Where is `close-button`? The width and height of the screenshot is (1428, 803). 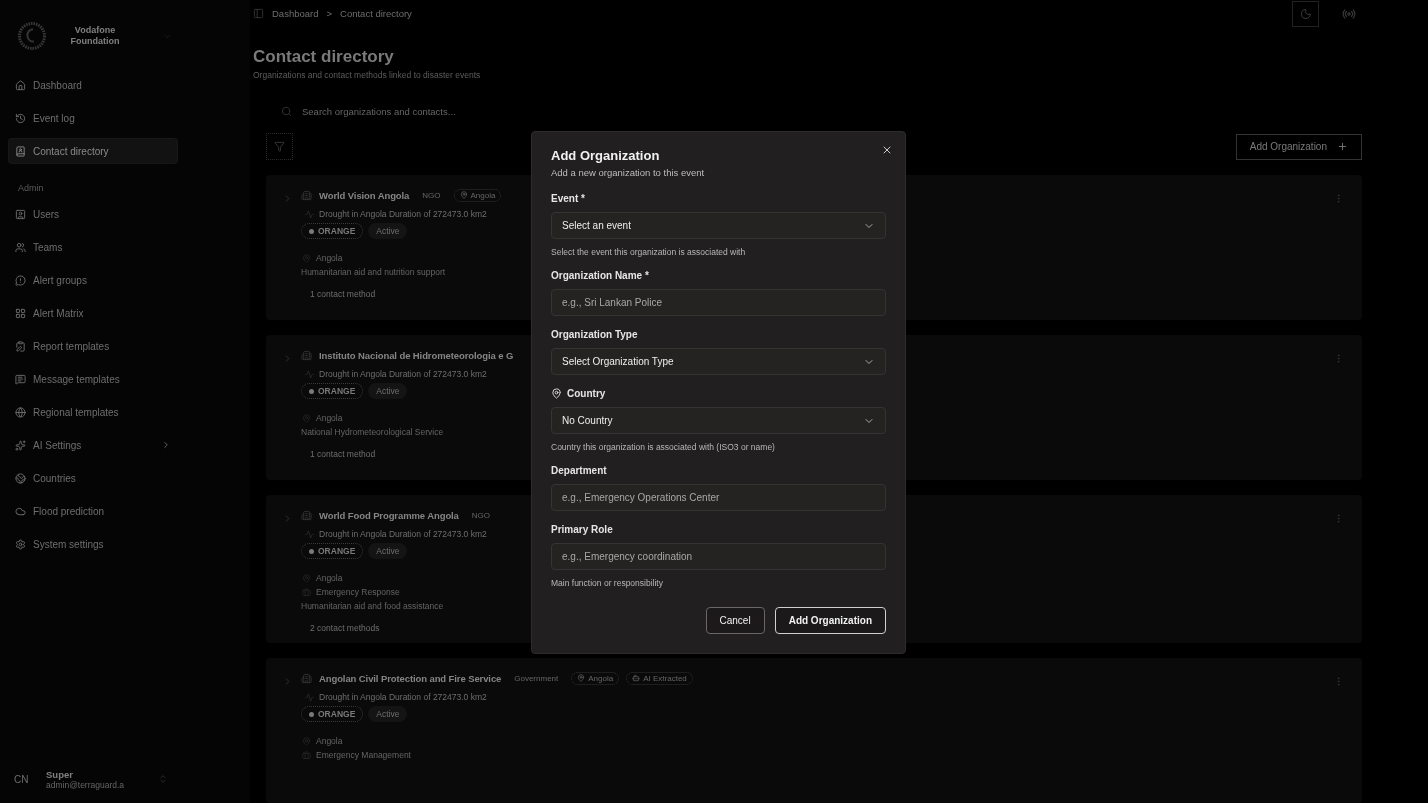
close-button is located at coordinates (887, 150).